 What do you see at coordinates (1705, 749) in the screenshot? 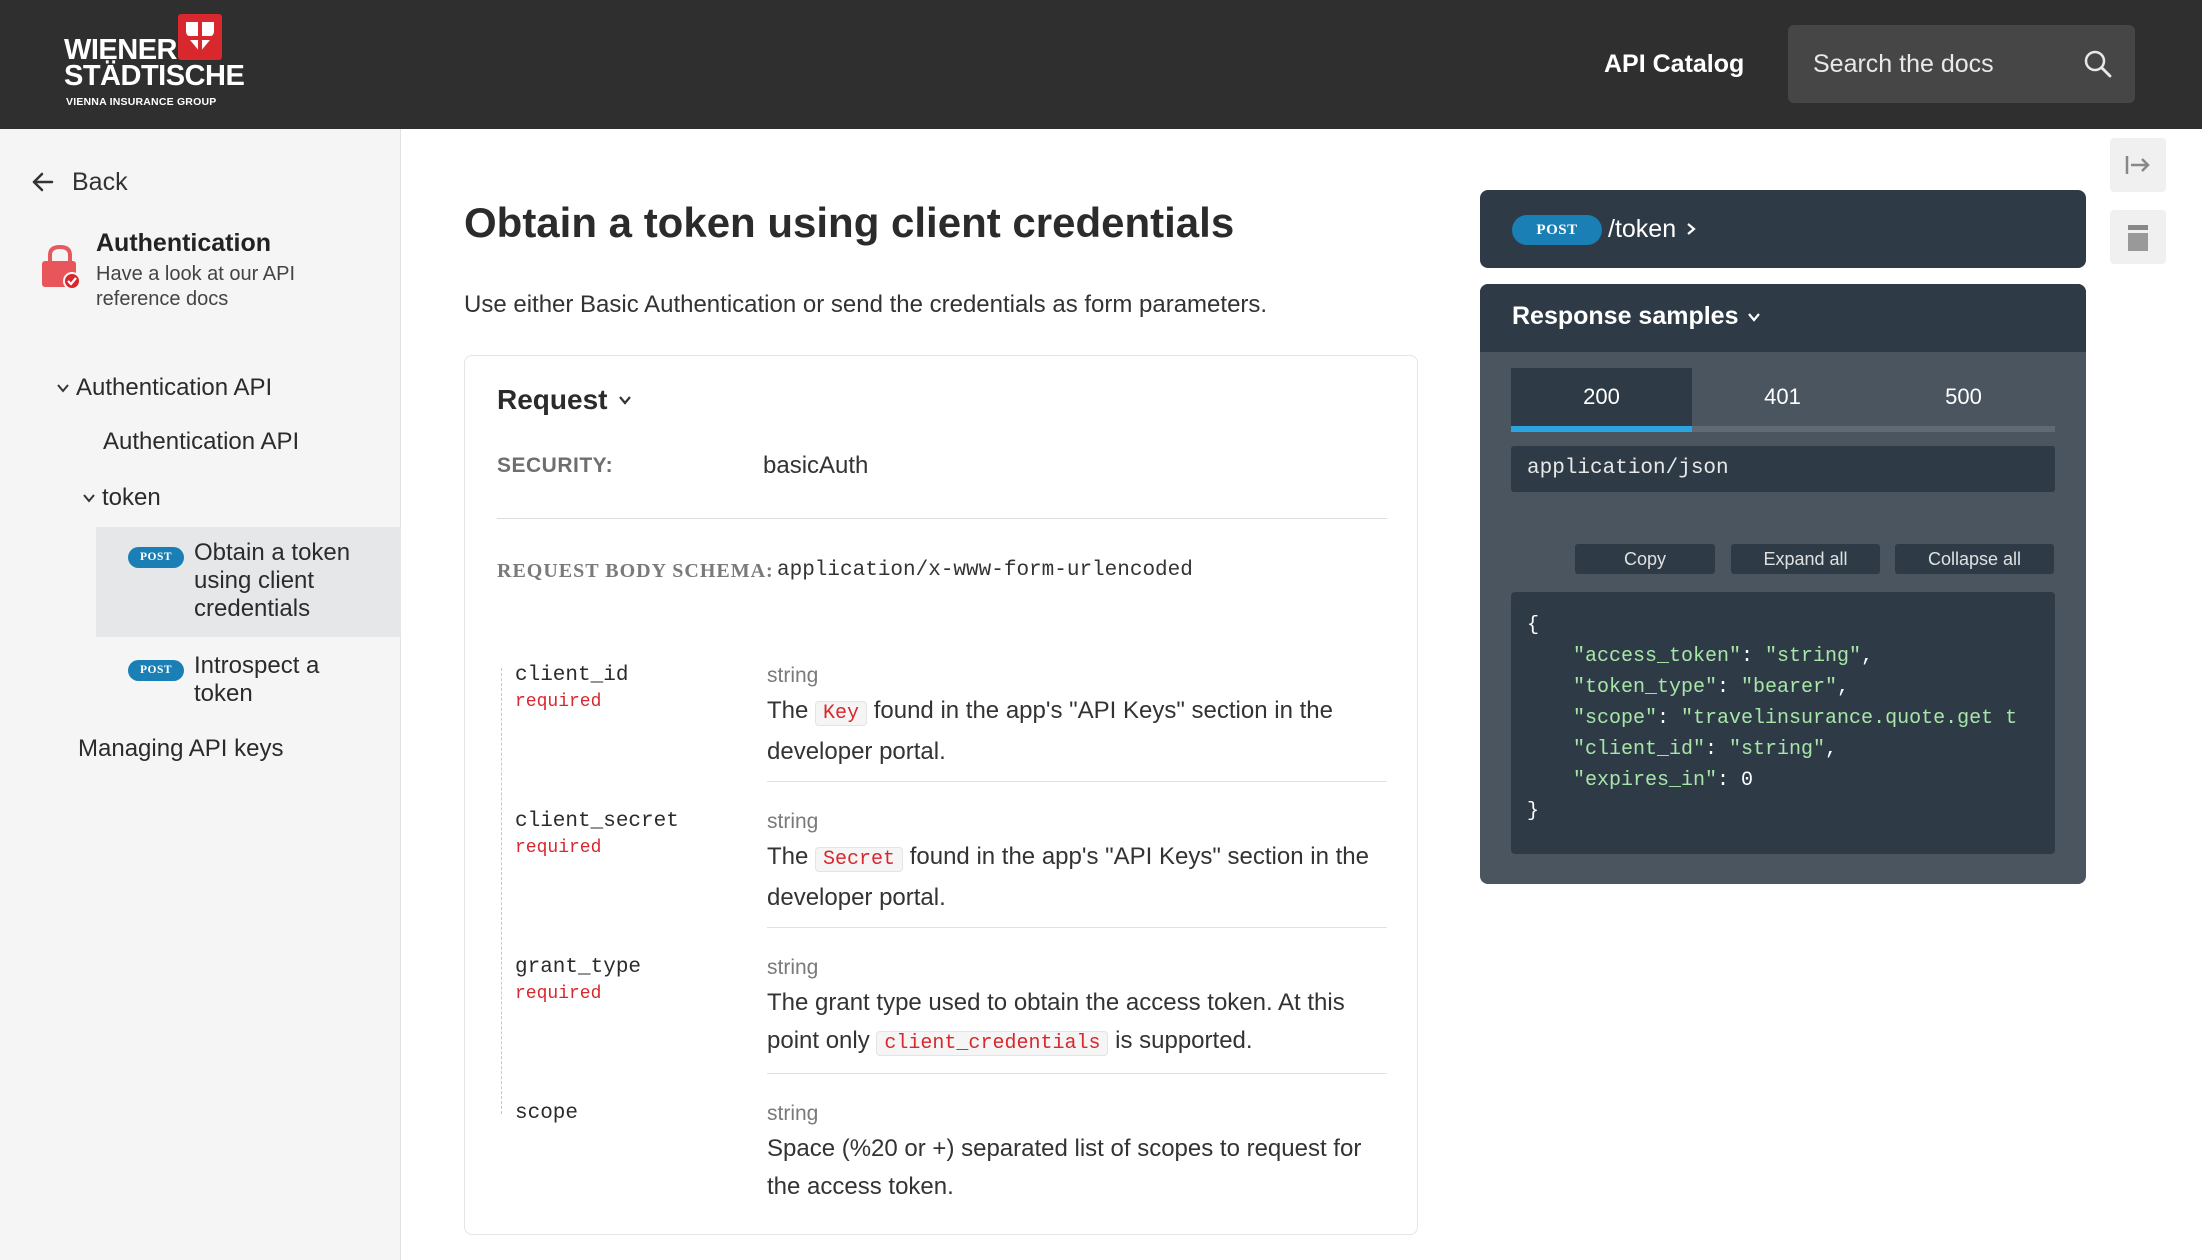
I see `code-line: "client_id": "string",` at bounding box center [1705, 749].